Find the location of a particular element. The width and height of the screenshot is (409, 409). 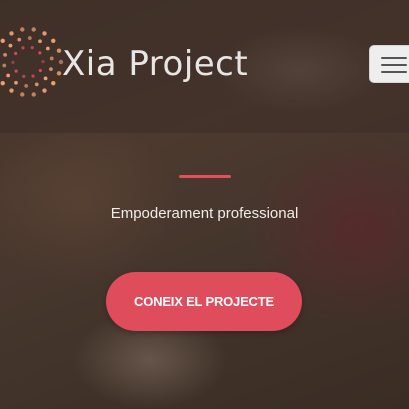

discover-project-button: CONEIX EL PROJECTE is located at coordinates (204, 301).